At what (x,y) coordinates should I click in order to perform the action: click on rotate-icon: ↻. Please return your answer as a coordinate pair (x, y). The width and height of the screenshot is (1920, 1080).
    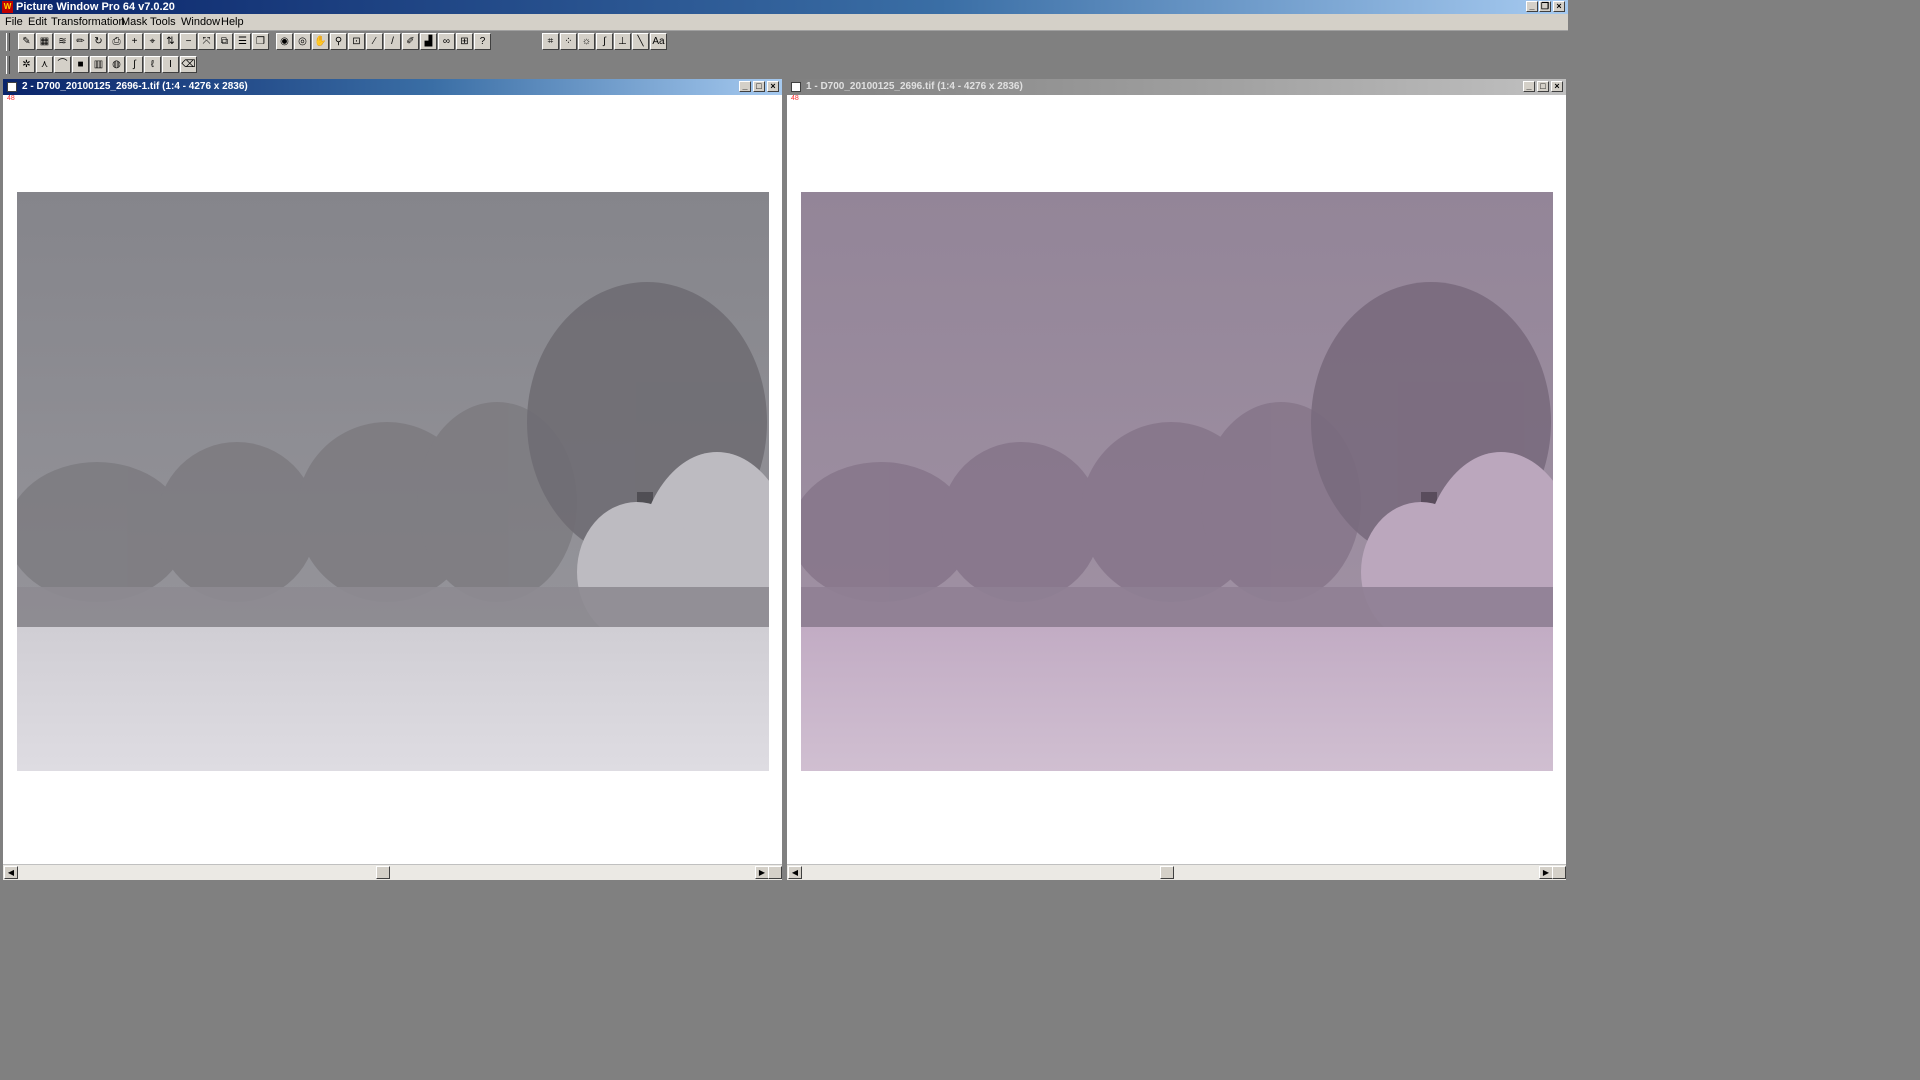
    Looking at the image, I should click on (98, 41).